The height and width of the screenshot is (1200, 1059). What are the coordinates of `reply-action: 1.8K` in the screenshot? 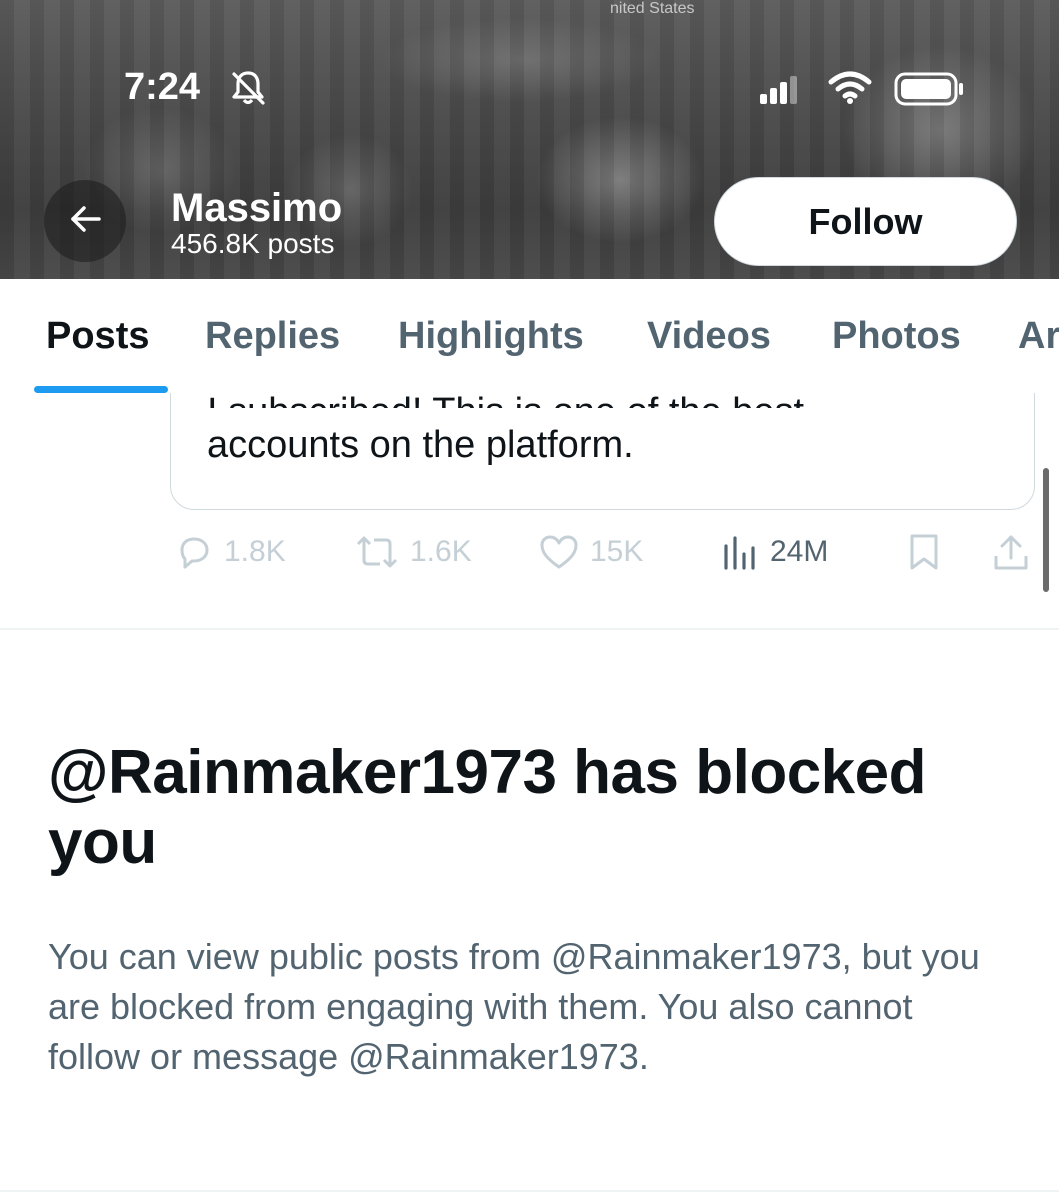 It's located at (230, 552).